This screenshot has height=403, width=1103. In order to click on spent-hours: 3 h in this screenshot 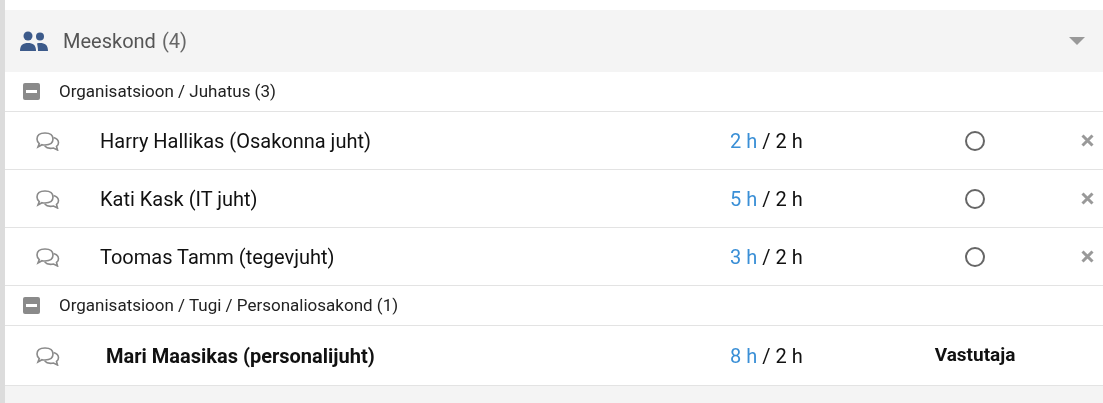, I will do `click(744, 256)`.